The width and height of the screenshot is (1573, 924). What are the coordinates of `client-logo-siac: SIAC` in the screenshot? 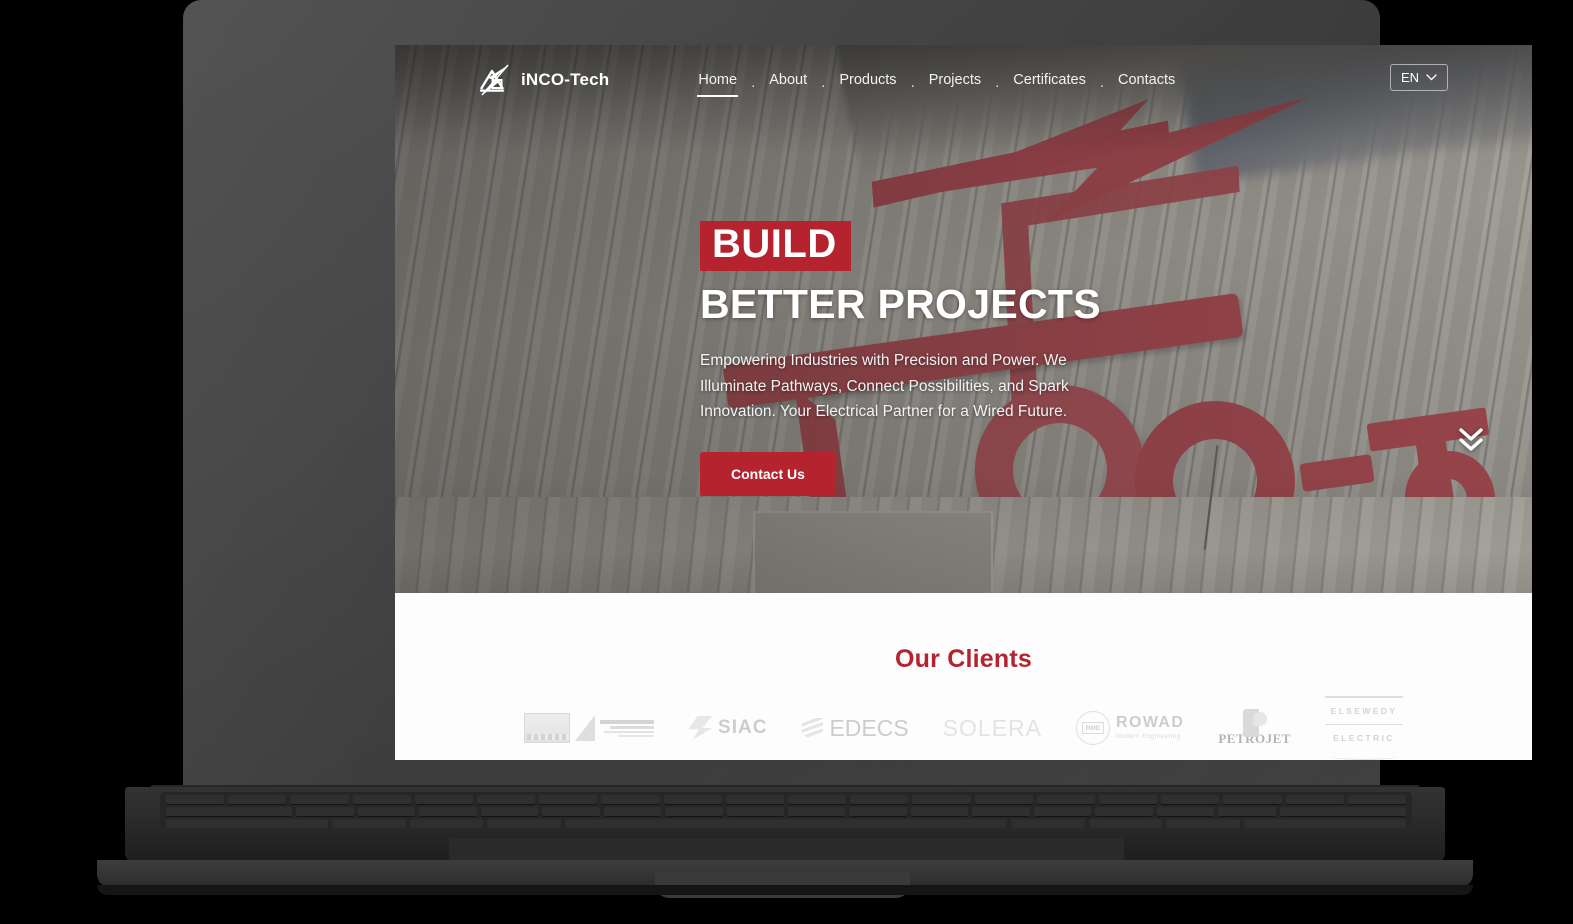 It's located at (727, 728).